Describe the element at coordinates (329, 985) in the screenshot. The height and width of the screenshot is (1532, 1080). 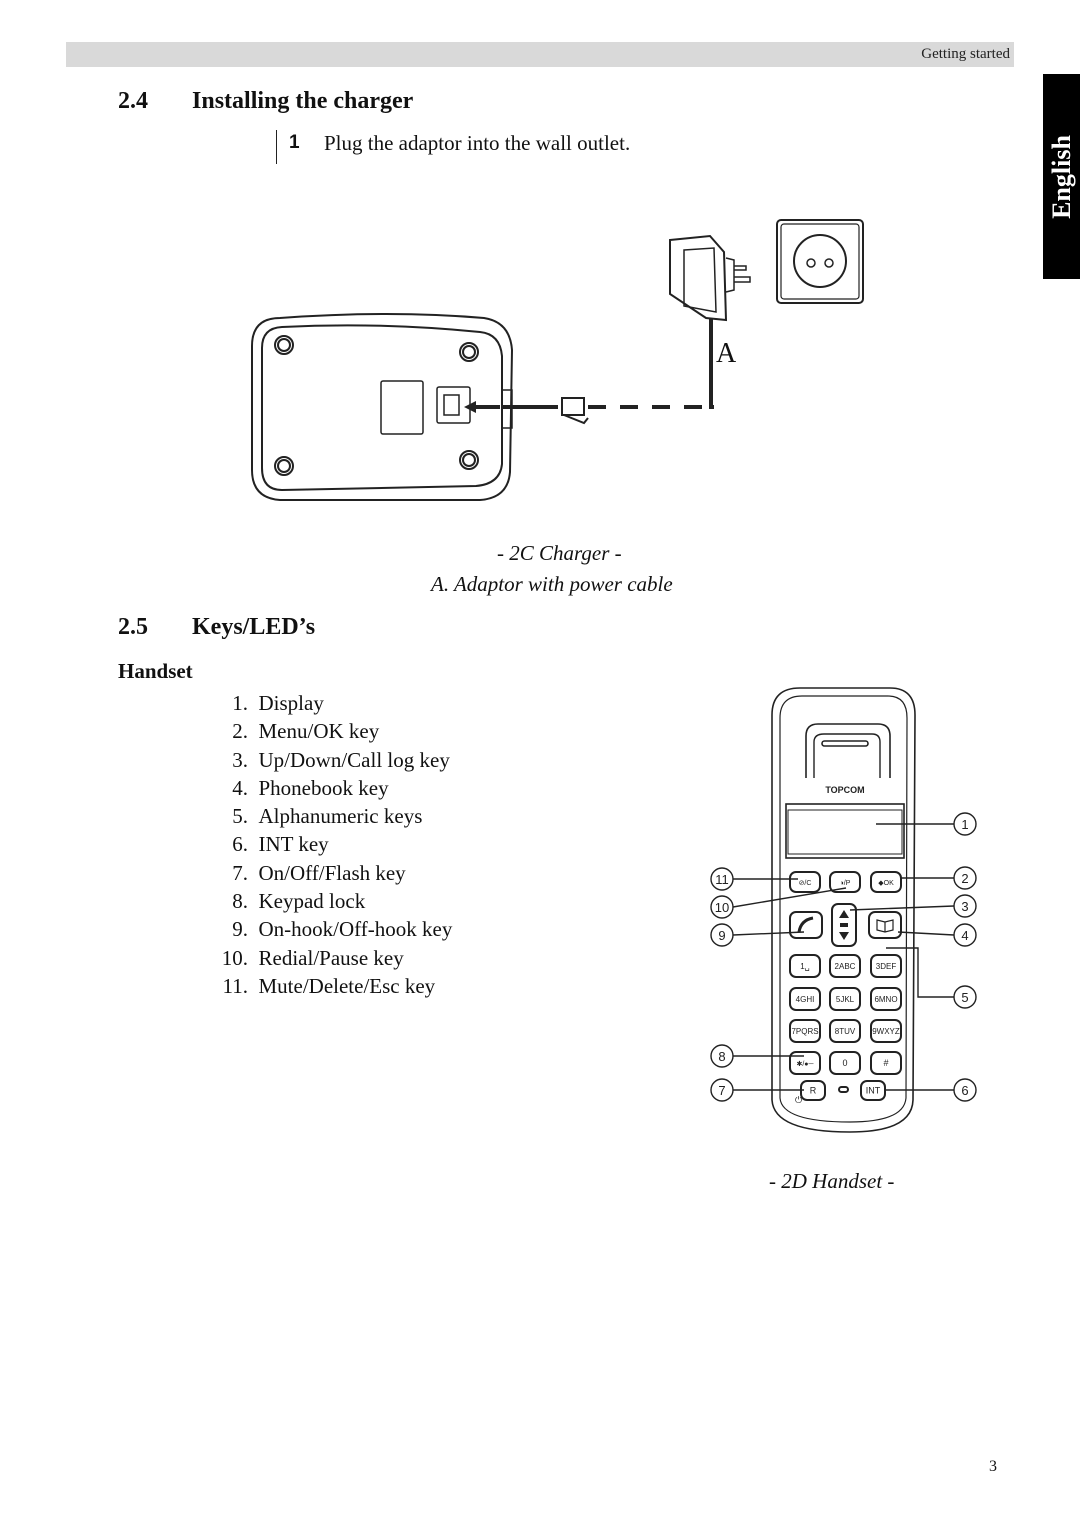
I see `list-item: 11. Mute/Delete/Esc key` at that location.